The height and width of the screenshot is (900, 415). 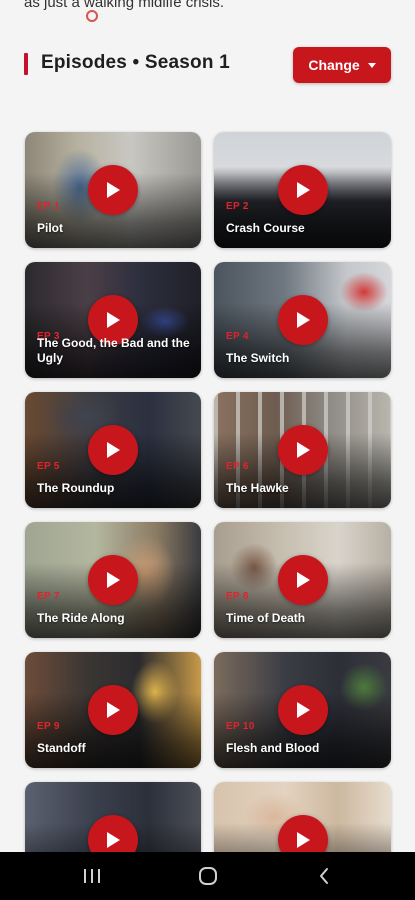 I want to click on recent-apps-icon, so click(x=92, y=876).